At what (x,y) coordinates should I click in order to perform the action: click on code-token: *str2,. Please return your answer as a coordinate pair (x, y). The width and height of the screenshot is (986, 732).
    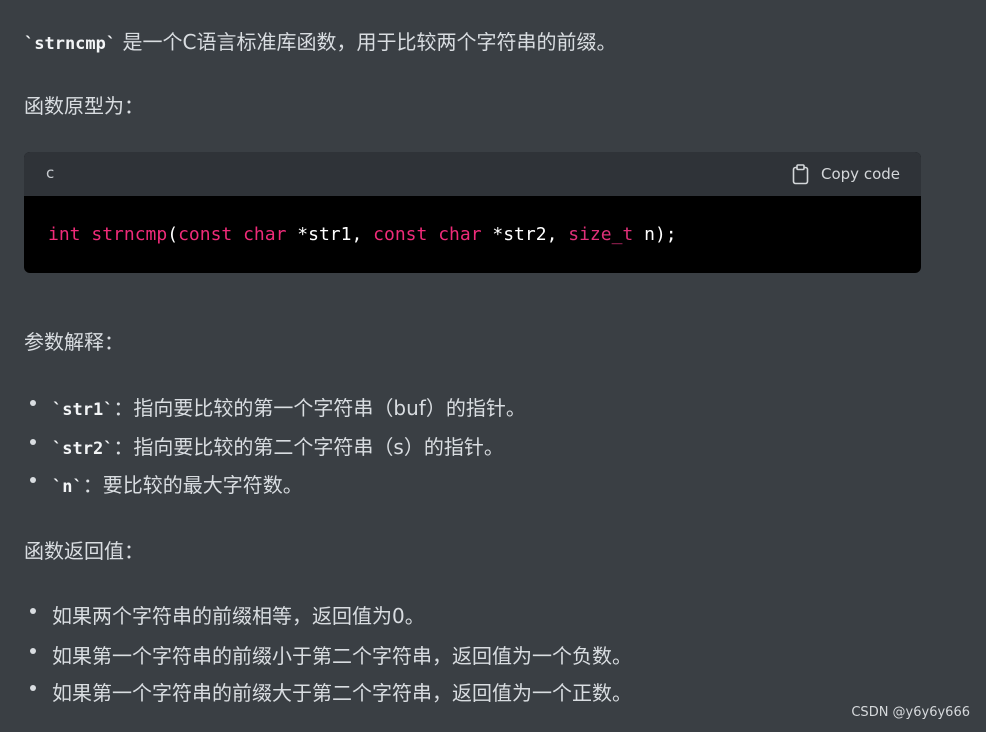
    Looking at the image, I should click on (525, 234).